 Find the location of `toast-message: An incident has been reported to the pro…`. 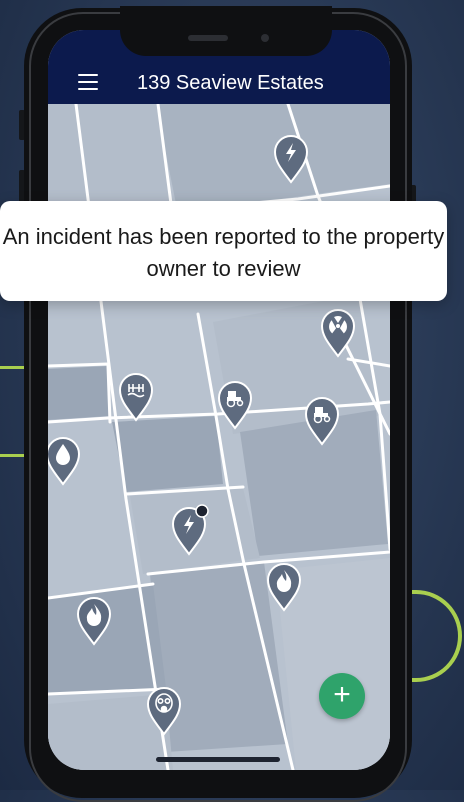

toast-message: An incident has been reported to the pro… is located at coordinates (223, 252).